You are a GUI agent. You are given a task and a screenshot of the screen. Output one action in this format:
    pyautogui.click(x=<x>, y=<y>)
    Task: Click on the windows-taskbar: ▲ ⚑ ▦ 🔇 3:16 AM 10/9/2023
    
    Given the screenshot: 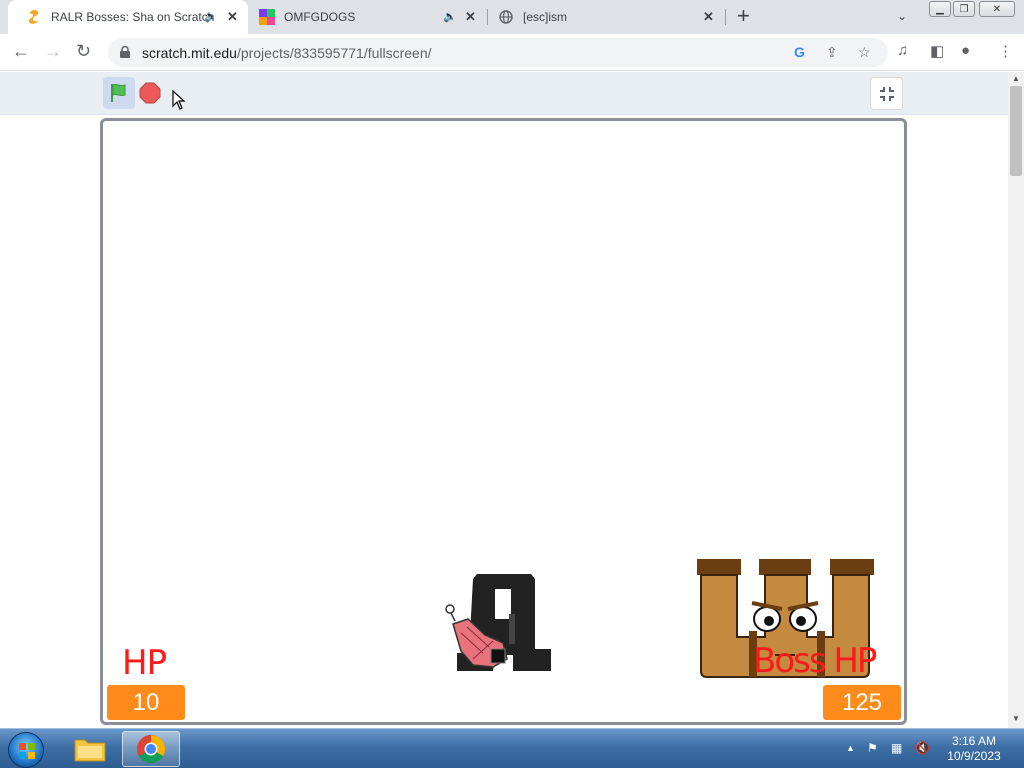 What is the action you would take?
    pyautogui.click(x=512, y=748)
    